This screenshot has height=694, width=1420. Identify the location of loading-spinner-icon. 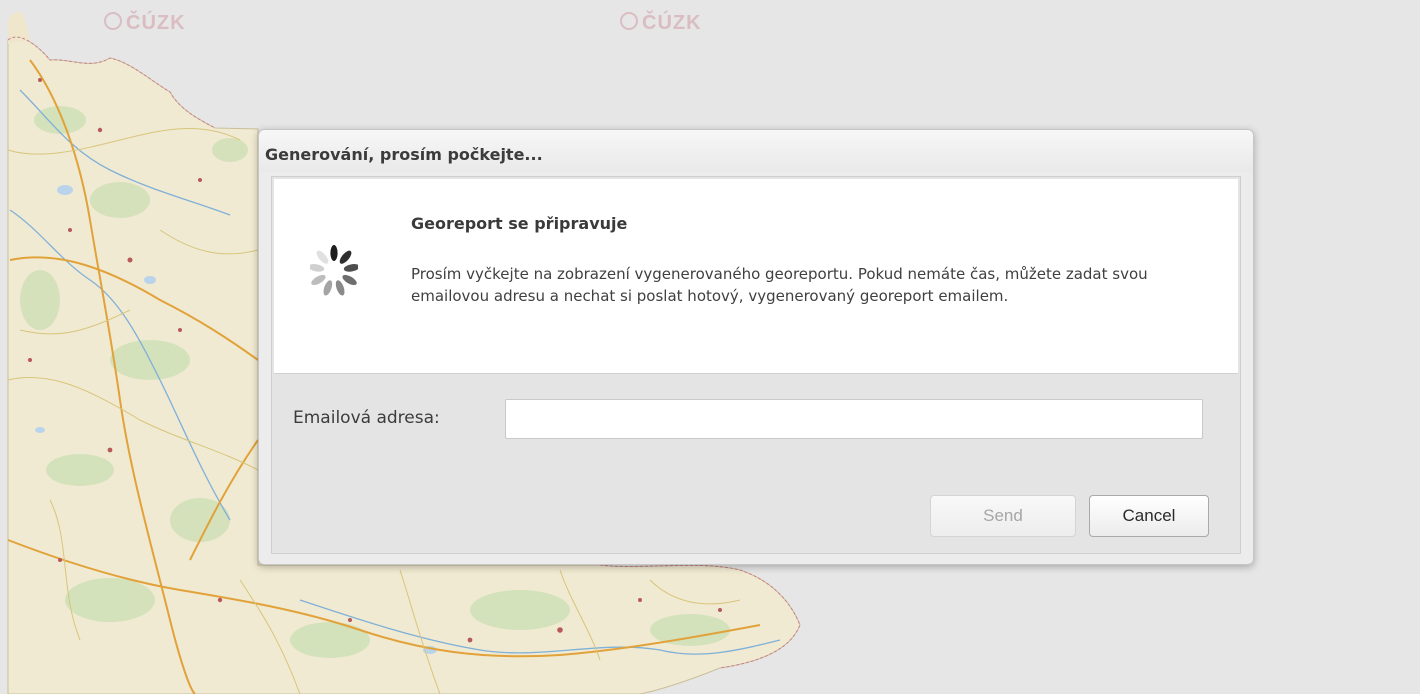
(334, 270).